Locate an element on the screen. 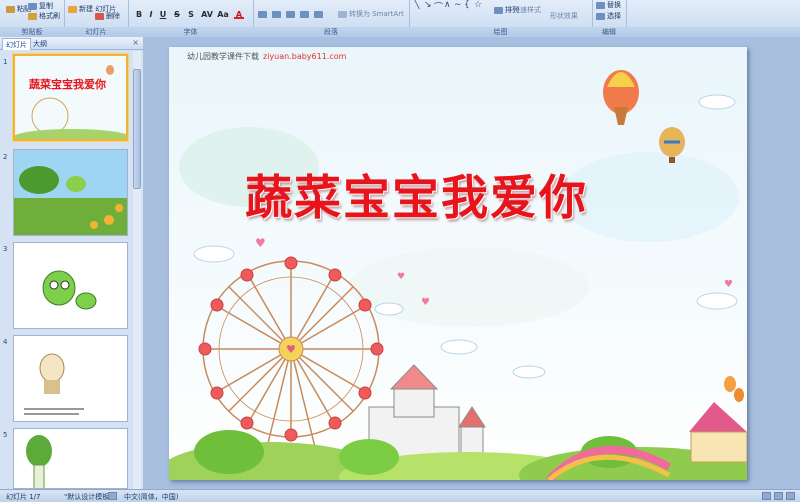 Image resolution: width=800 pixels, height=502 pixels. language: 中文(简体，中国) is located at coordinates (151, 497).